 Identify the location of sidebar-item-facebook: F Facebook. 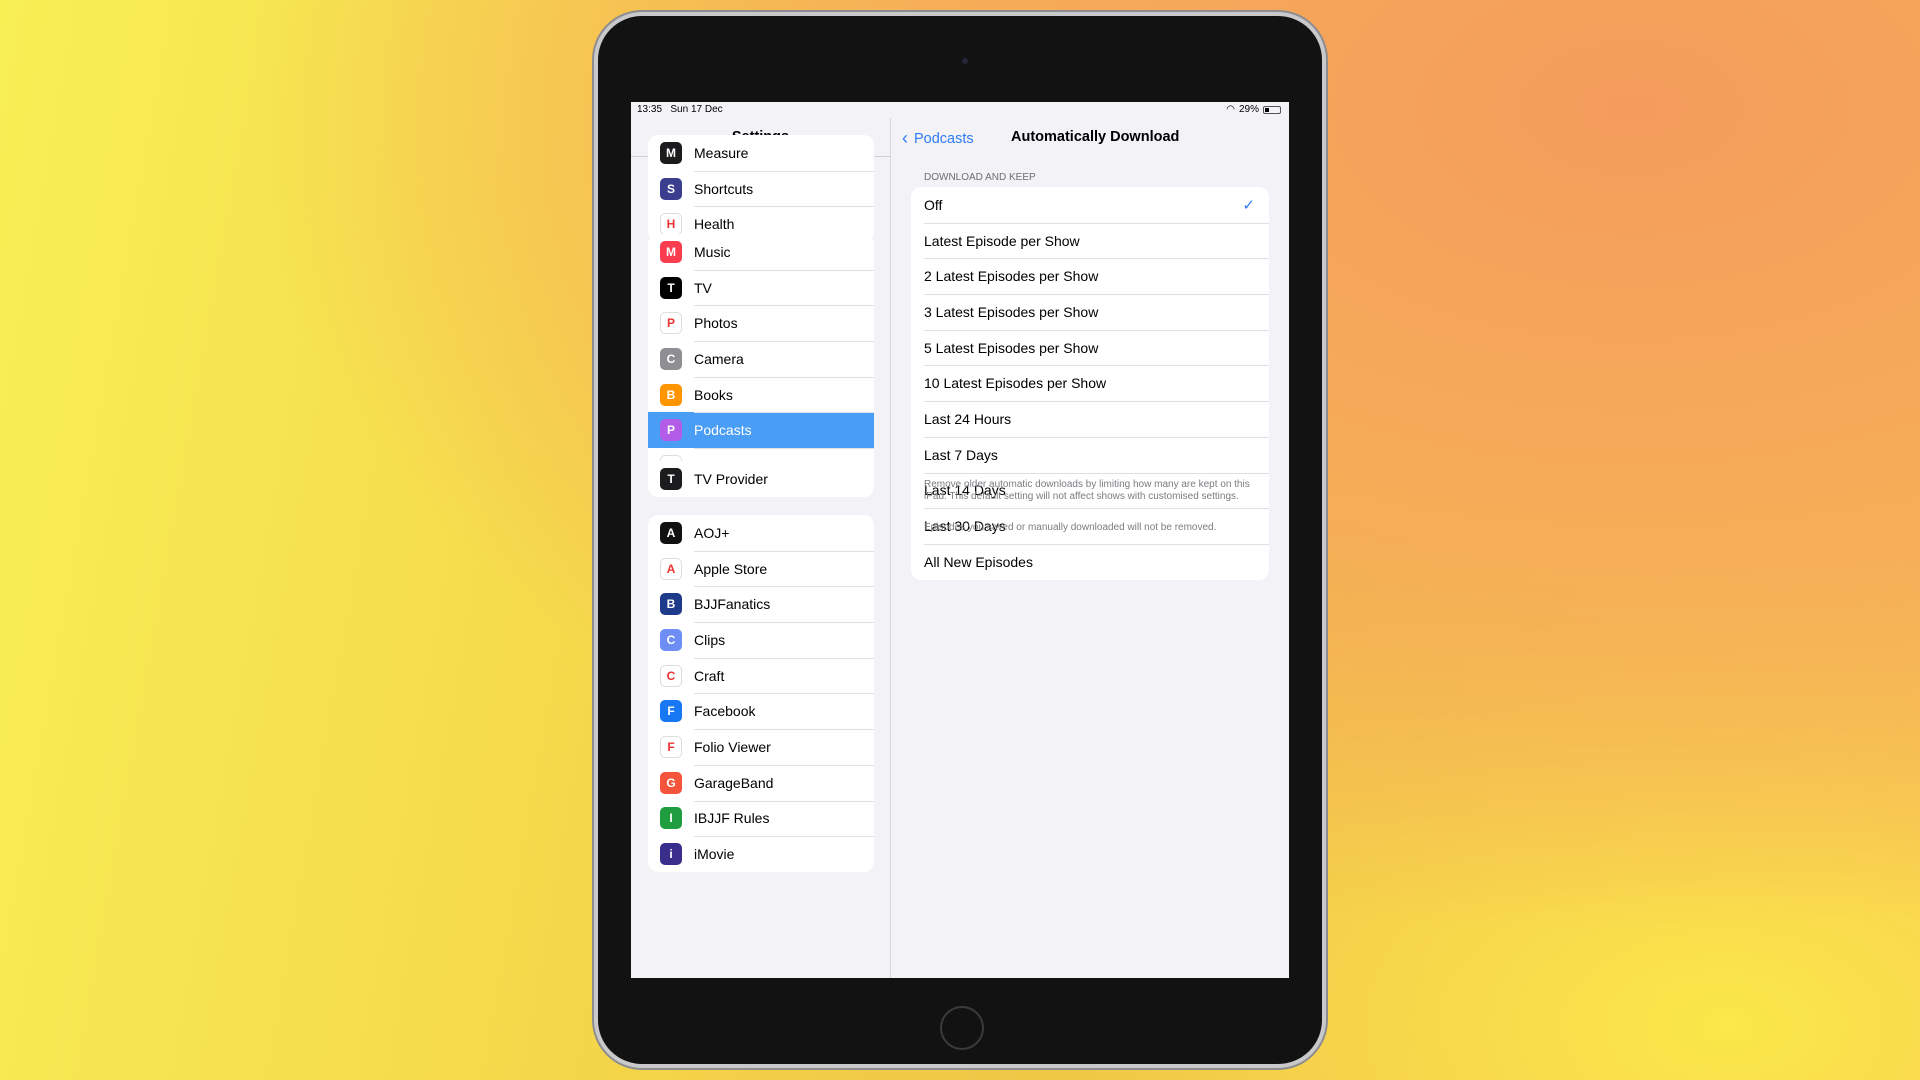
(761, 711).